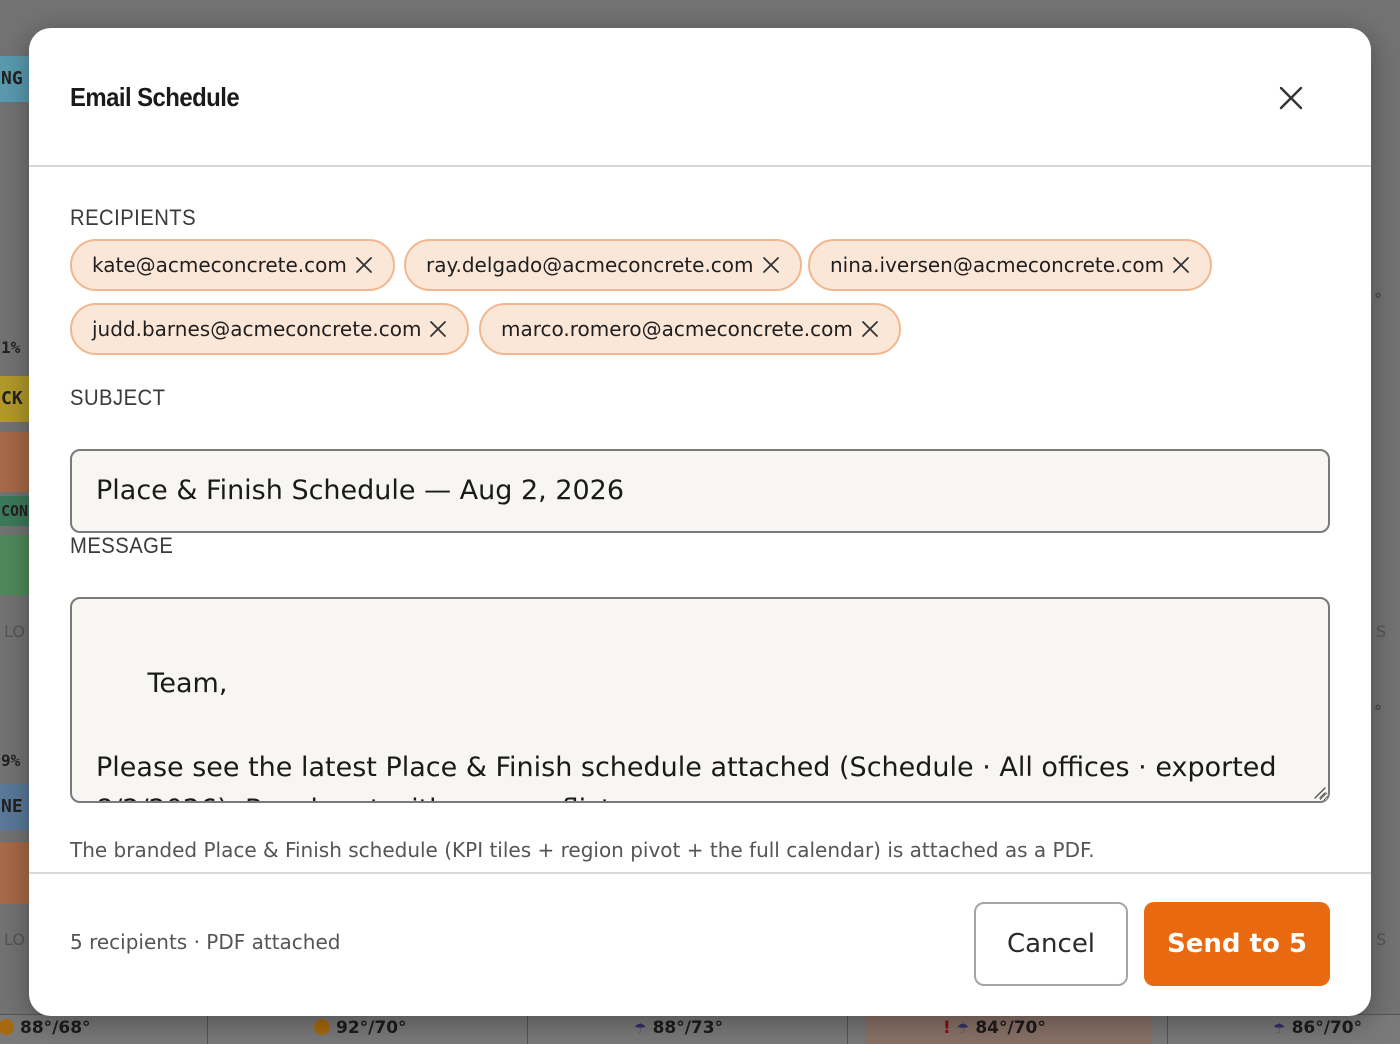 This screenshot has height=1044, width=1400. Describe the element at coordinates (679, 1028) in the screenshot. I see `forecast-temp: ☂ 88°/73°` at that location.